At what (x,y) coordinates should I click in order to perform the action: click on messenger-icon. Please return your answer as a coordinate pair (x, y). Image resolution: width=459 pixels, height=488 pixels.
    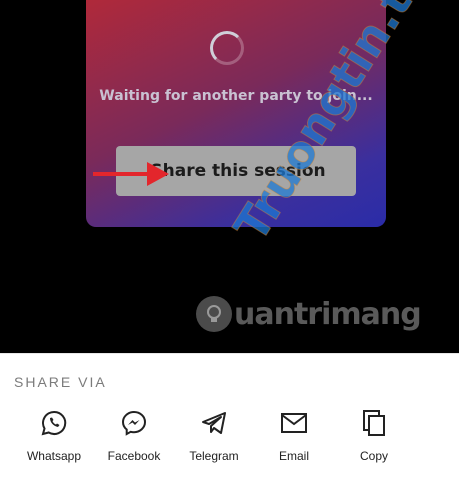
    Looking at the image, I should click on (134, 423).